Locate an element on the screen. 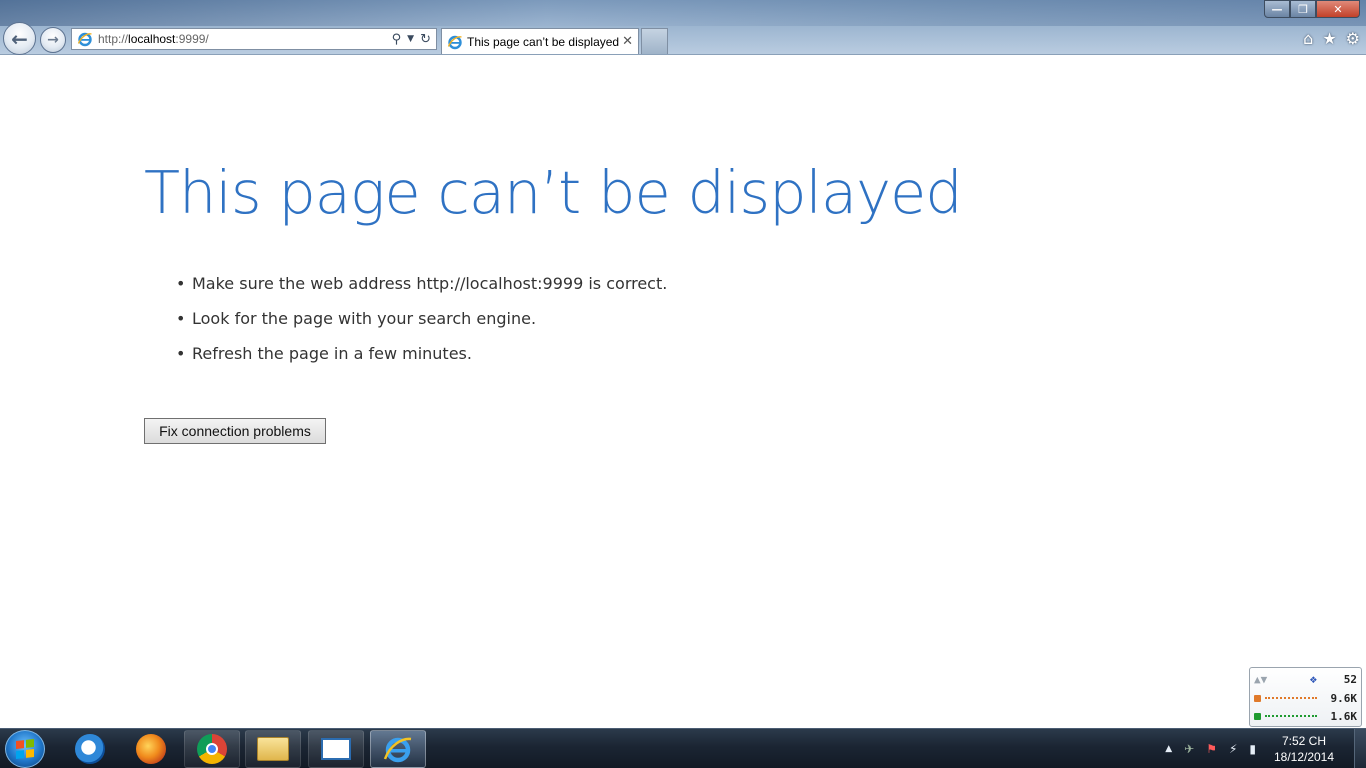 This screenshot has width=1366, height=768. download-value: 1.6K is located at coordinates (1344, 716).